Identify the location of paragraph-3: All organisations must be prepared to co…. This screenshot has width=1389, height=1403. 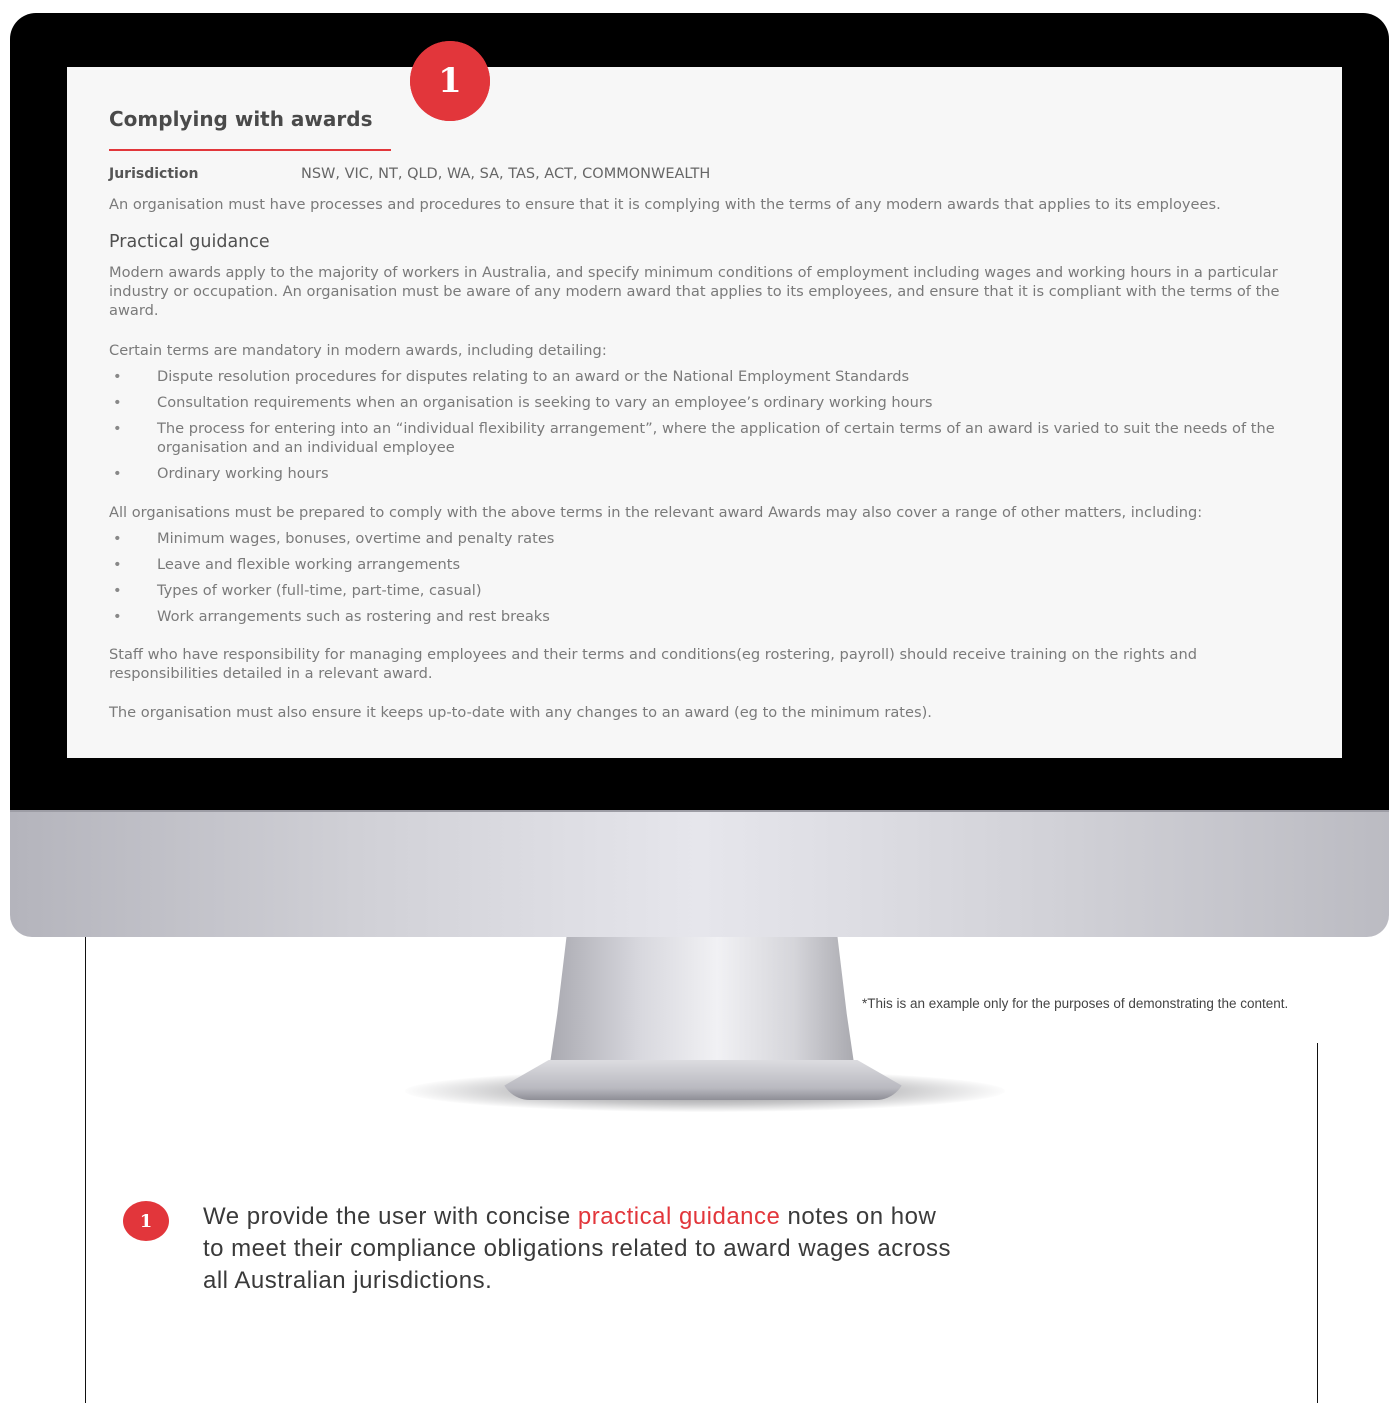
(656, 512).